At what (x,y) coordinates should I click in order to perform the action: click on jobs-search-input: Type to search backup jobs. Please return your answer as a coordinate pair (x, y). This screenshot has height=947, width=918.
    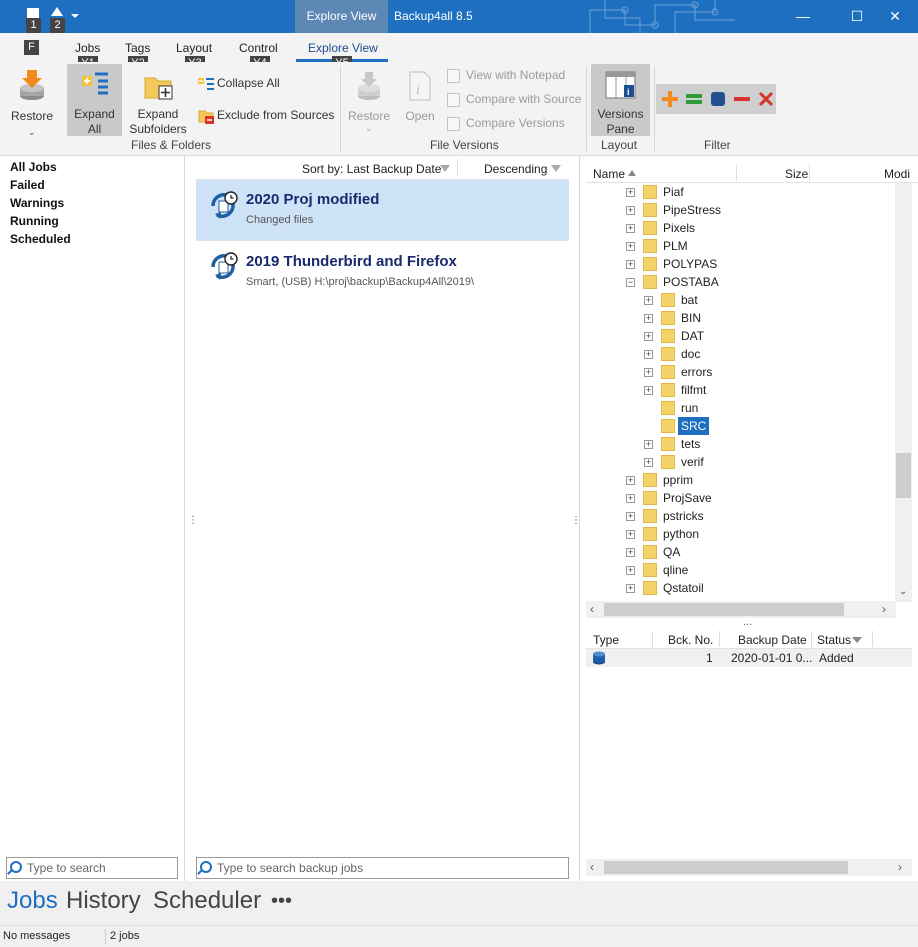
    Looking at the image, I should click on (382, 868).